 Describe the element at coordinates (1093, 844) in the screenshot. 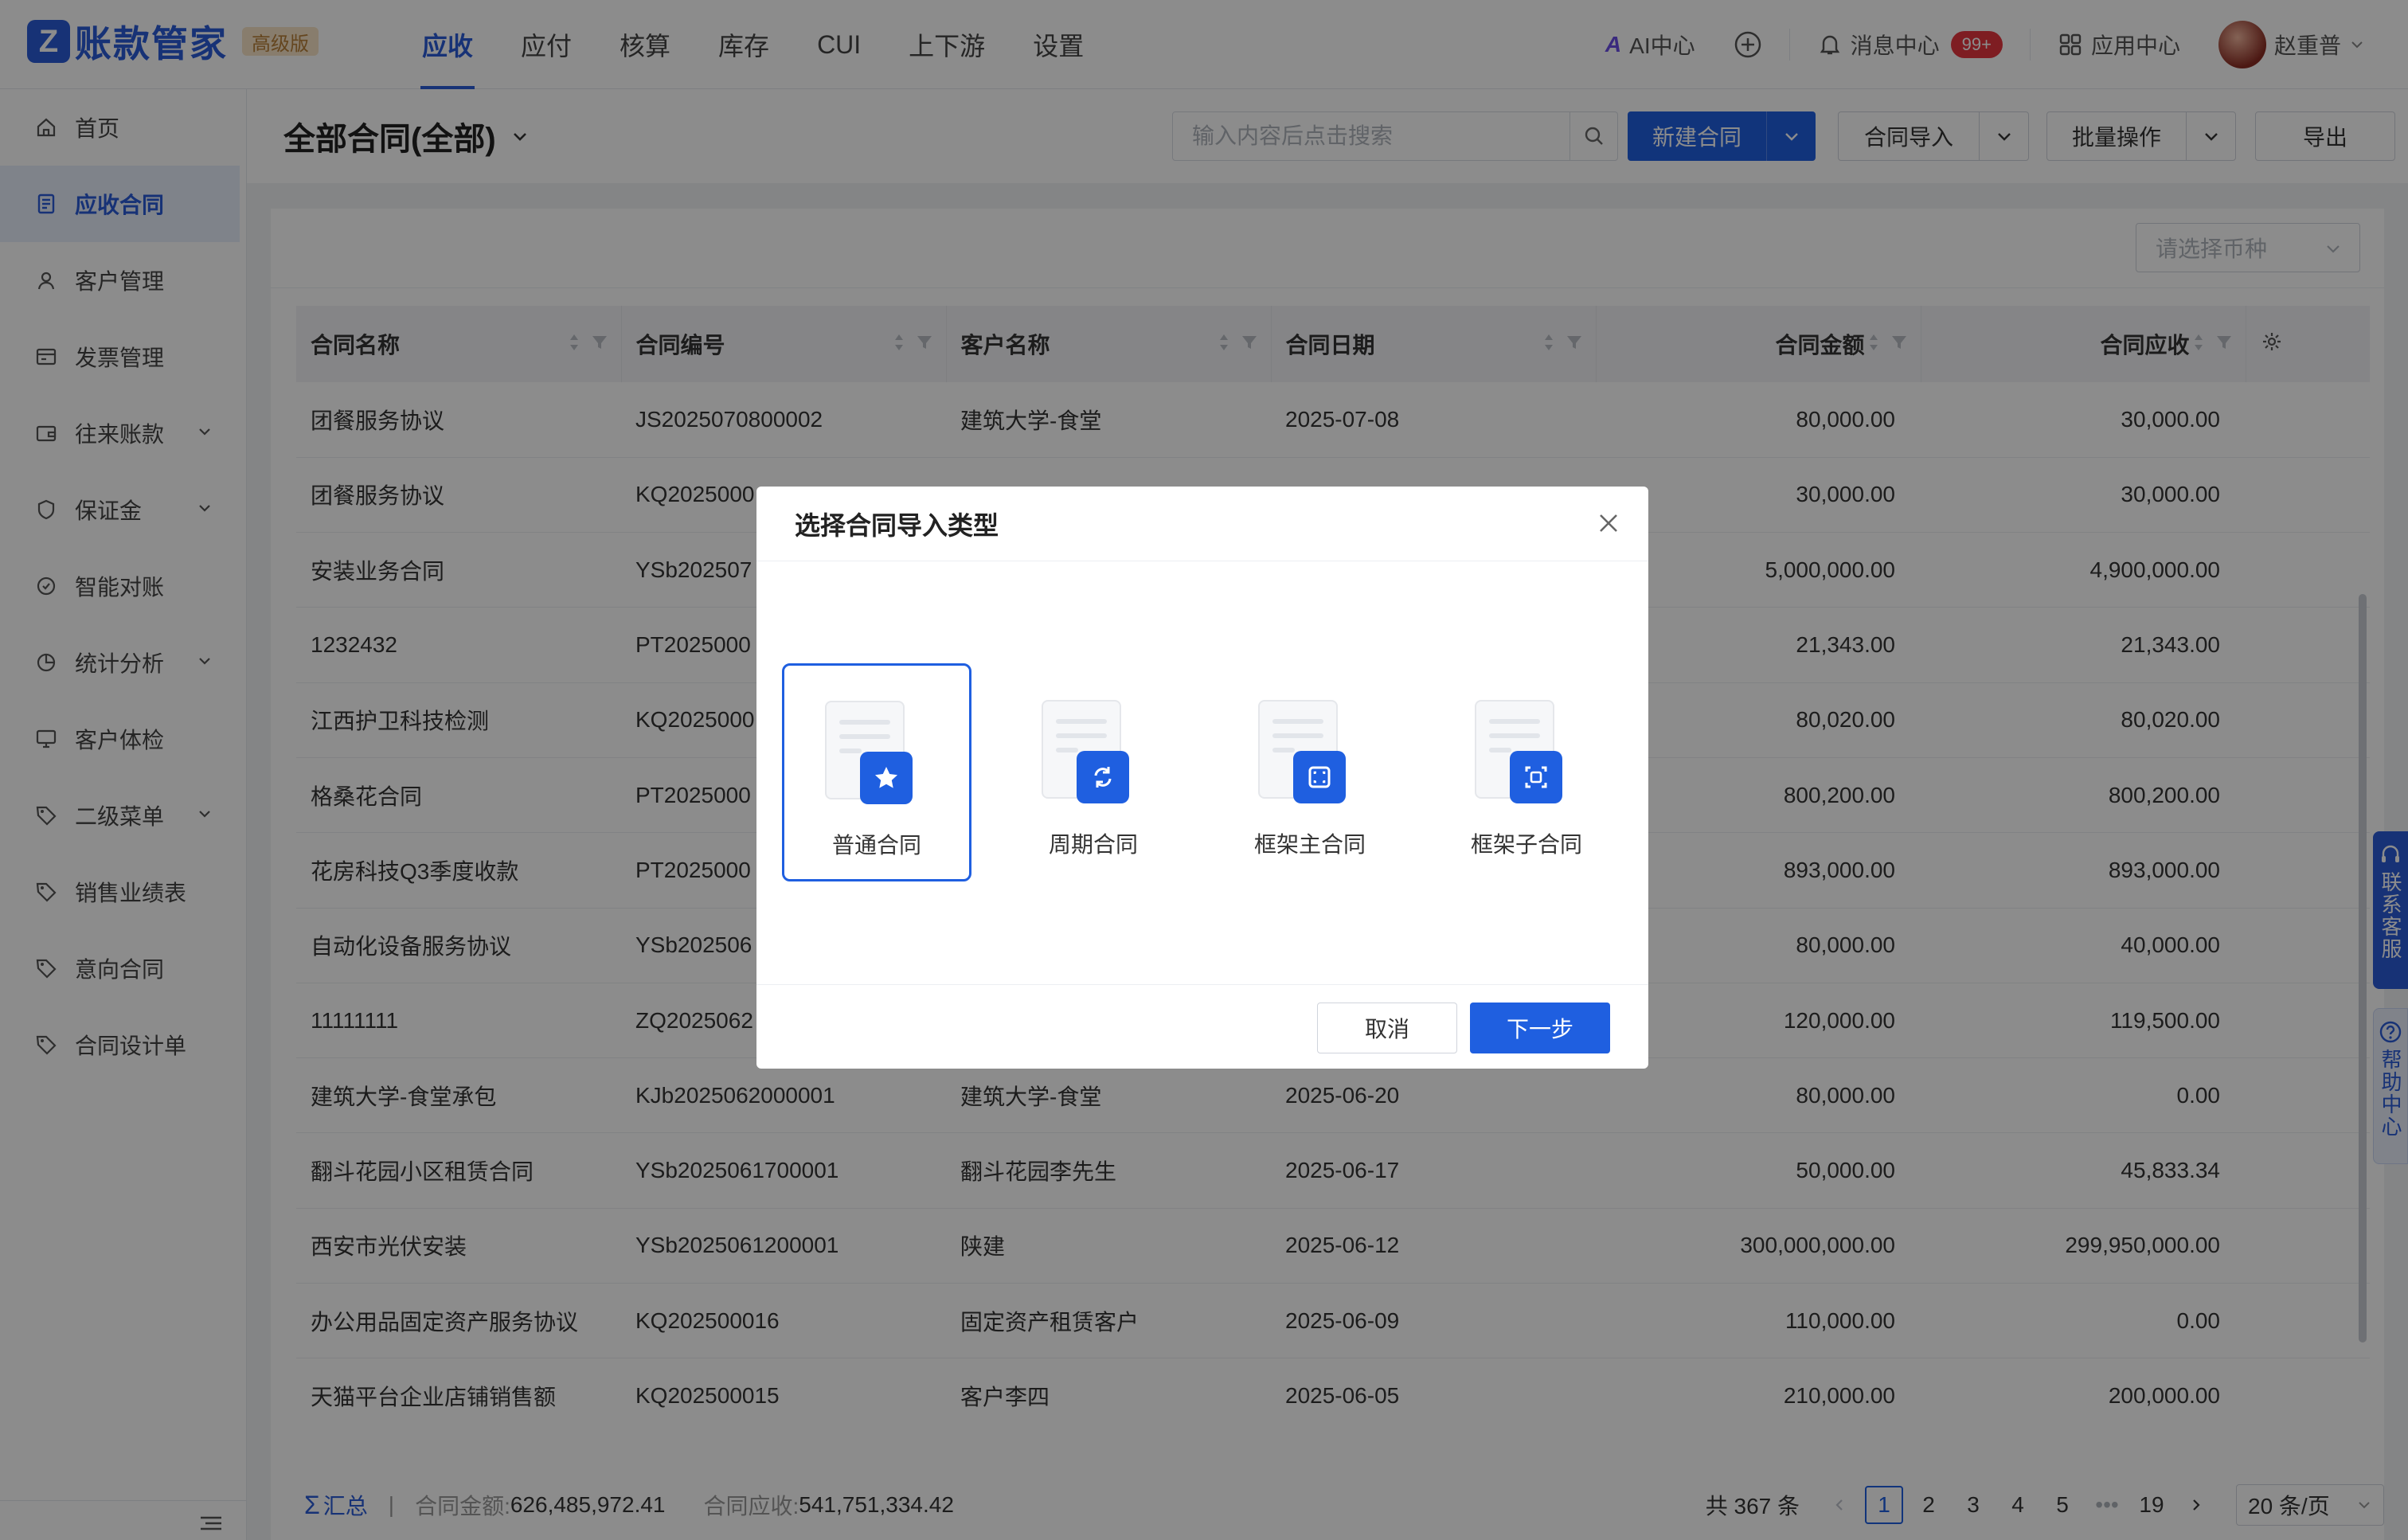

I see `type-label: 周期合同` at that location.